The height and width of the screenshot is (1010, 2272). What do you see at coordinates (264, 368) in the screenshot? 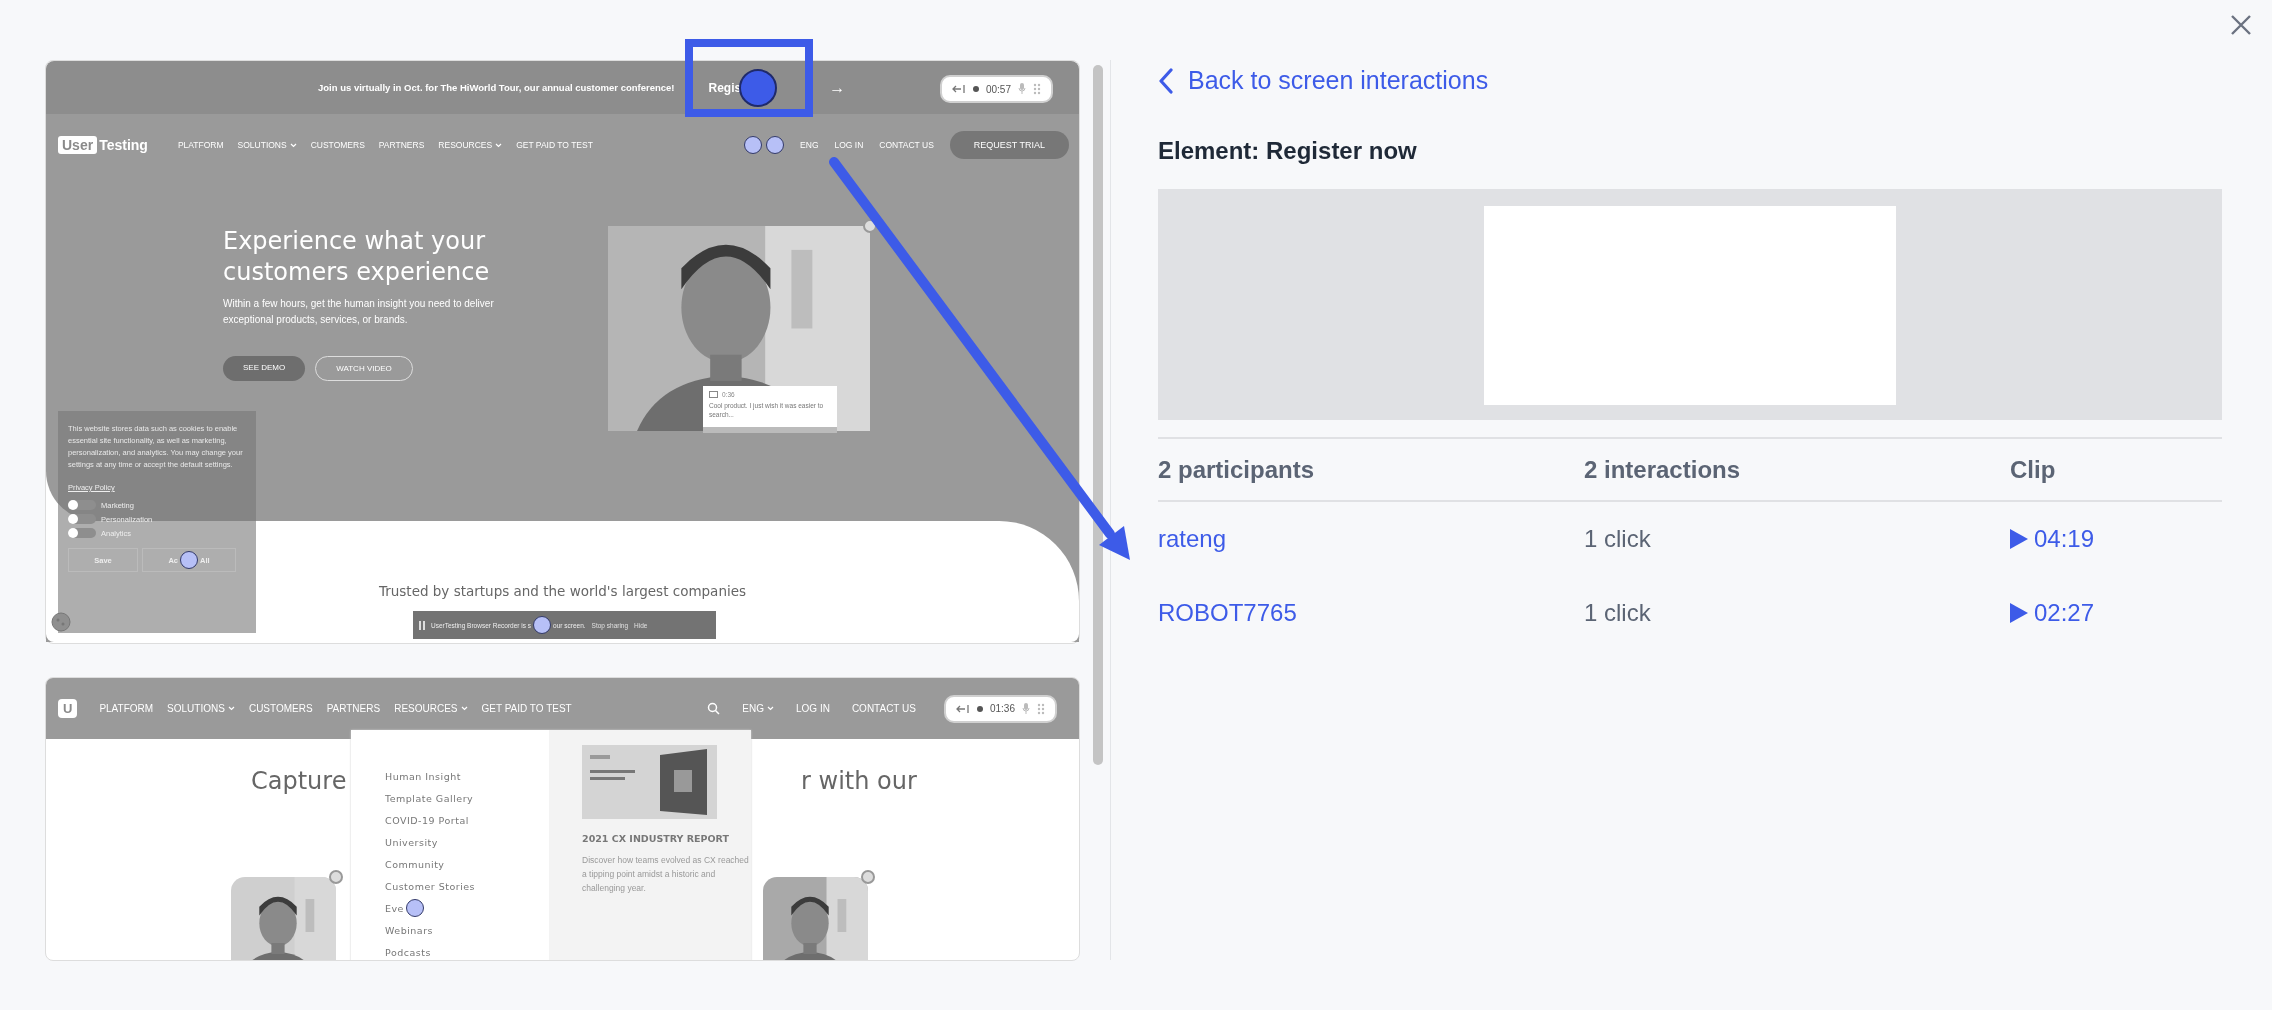
I see `demo-button: SEE DEMO` at bounding box center [264, 368].